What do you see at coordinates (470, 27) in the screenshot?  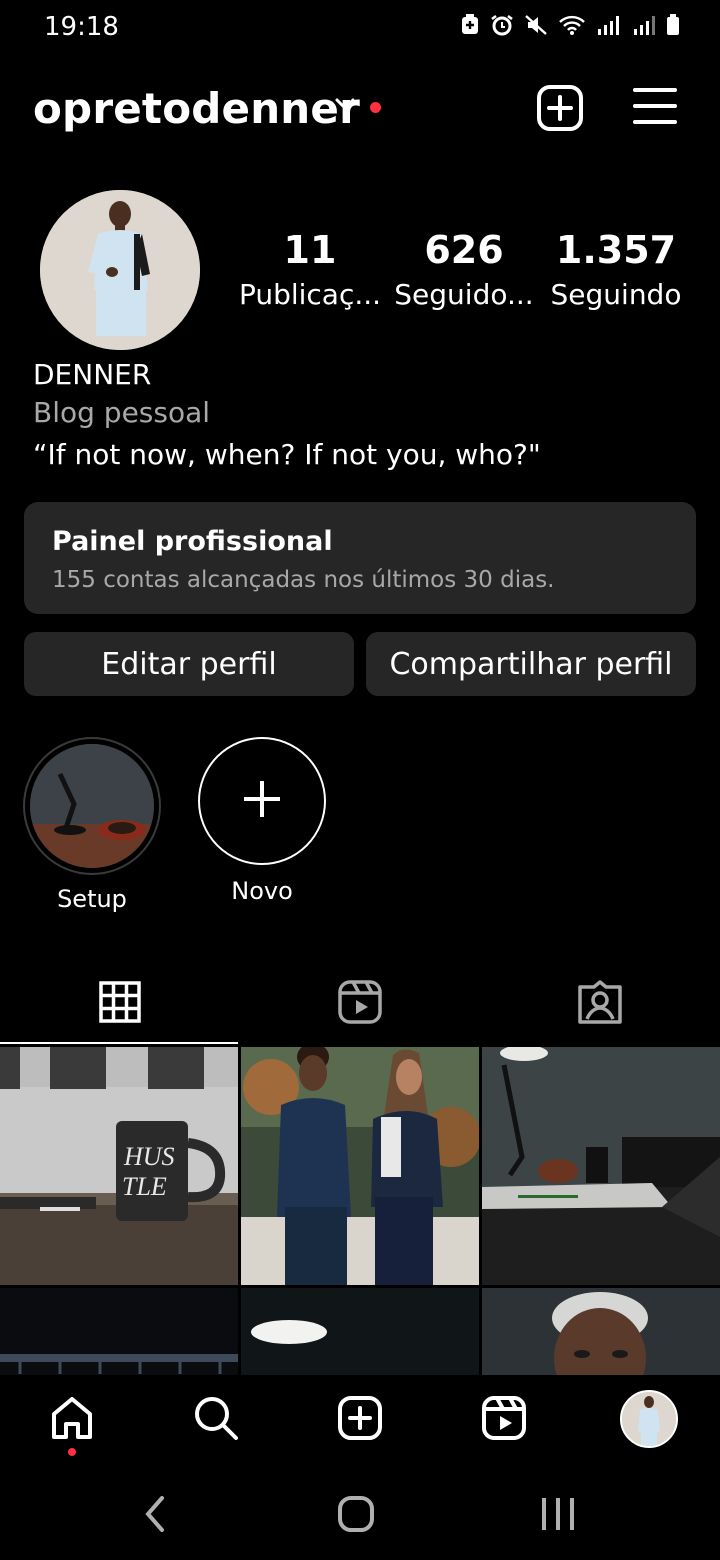 I see `battery-saver-icon` at bounding box center [470, 27].